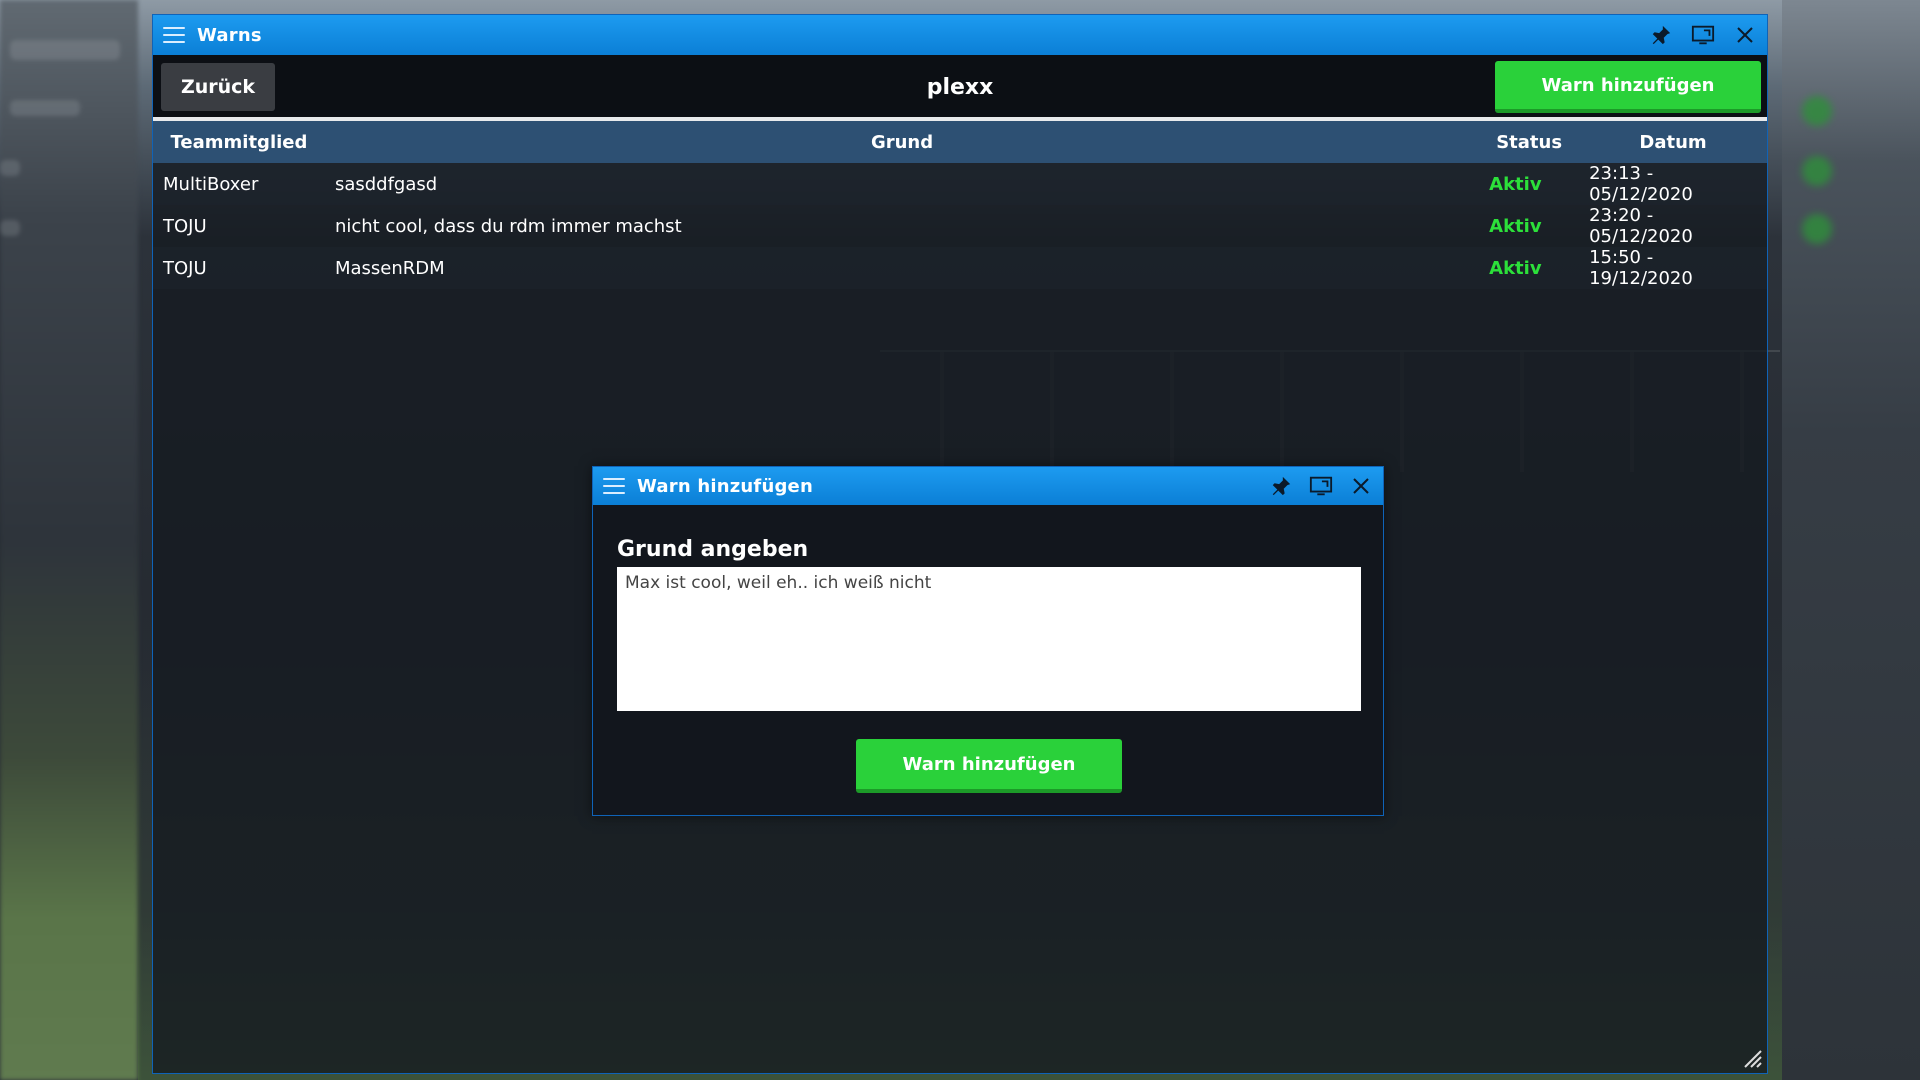  I want to click on dialog-title: Warn hinzufügen, so click(725, 486).